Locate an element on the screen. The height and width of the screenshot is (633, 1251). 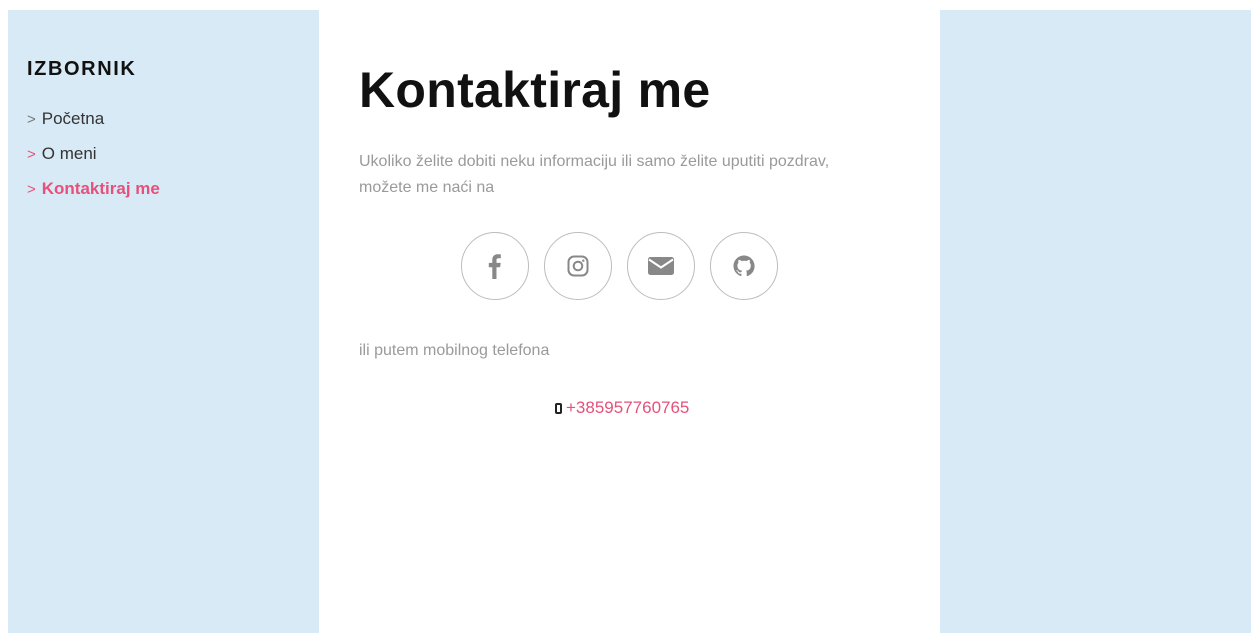
facebook-icon is located at coordinates (494, 266).